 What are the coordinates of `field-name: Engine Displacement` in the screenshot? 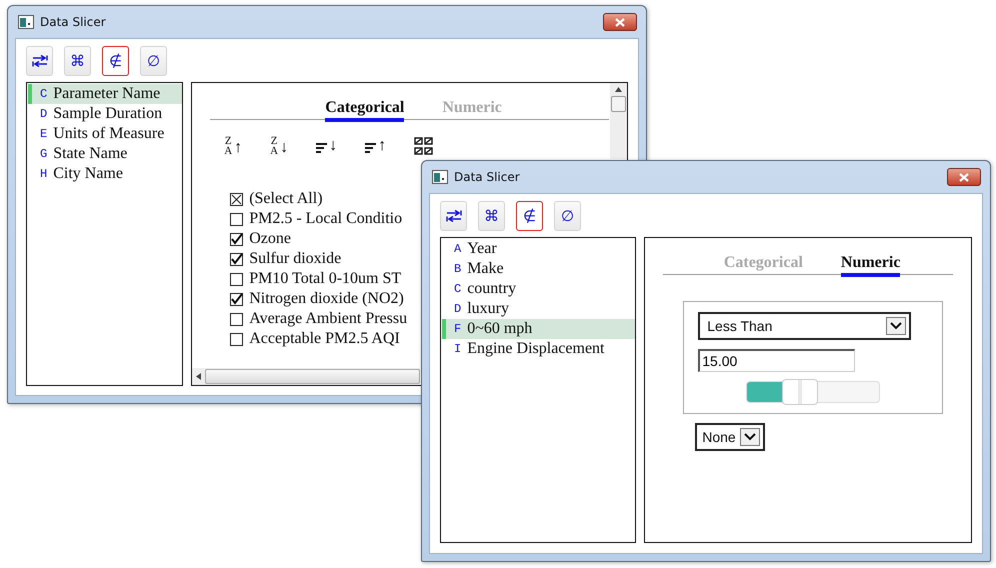 It's located at (535, 349).